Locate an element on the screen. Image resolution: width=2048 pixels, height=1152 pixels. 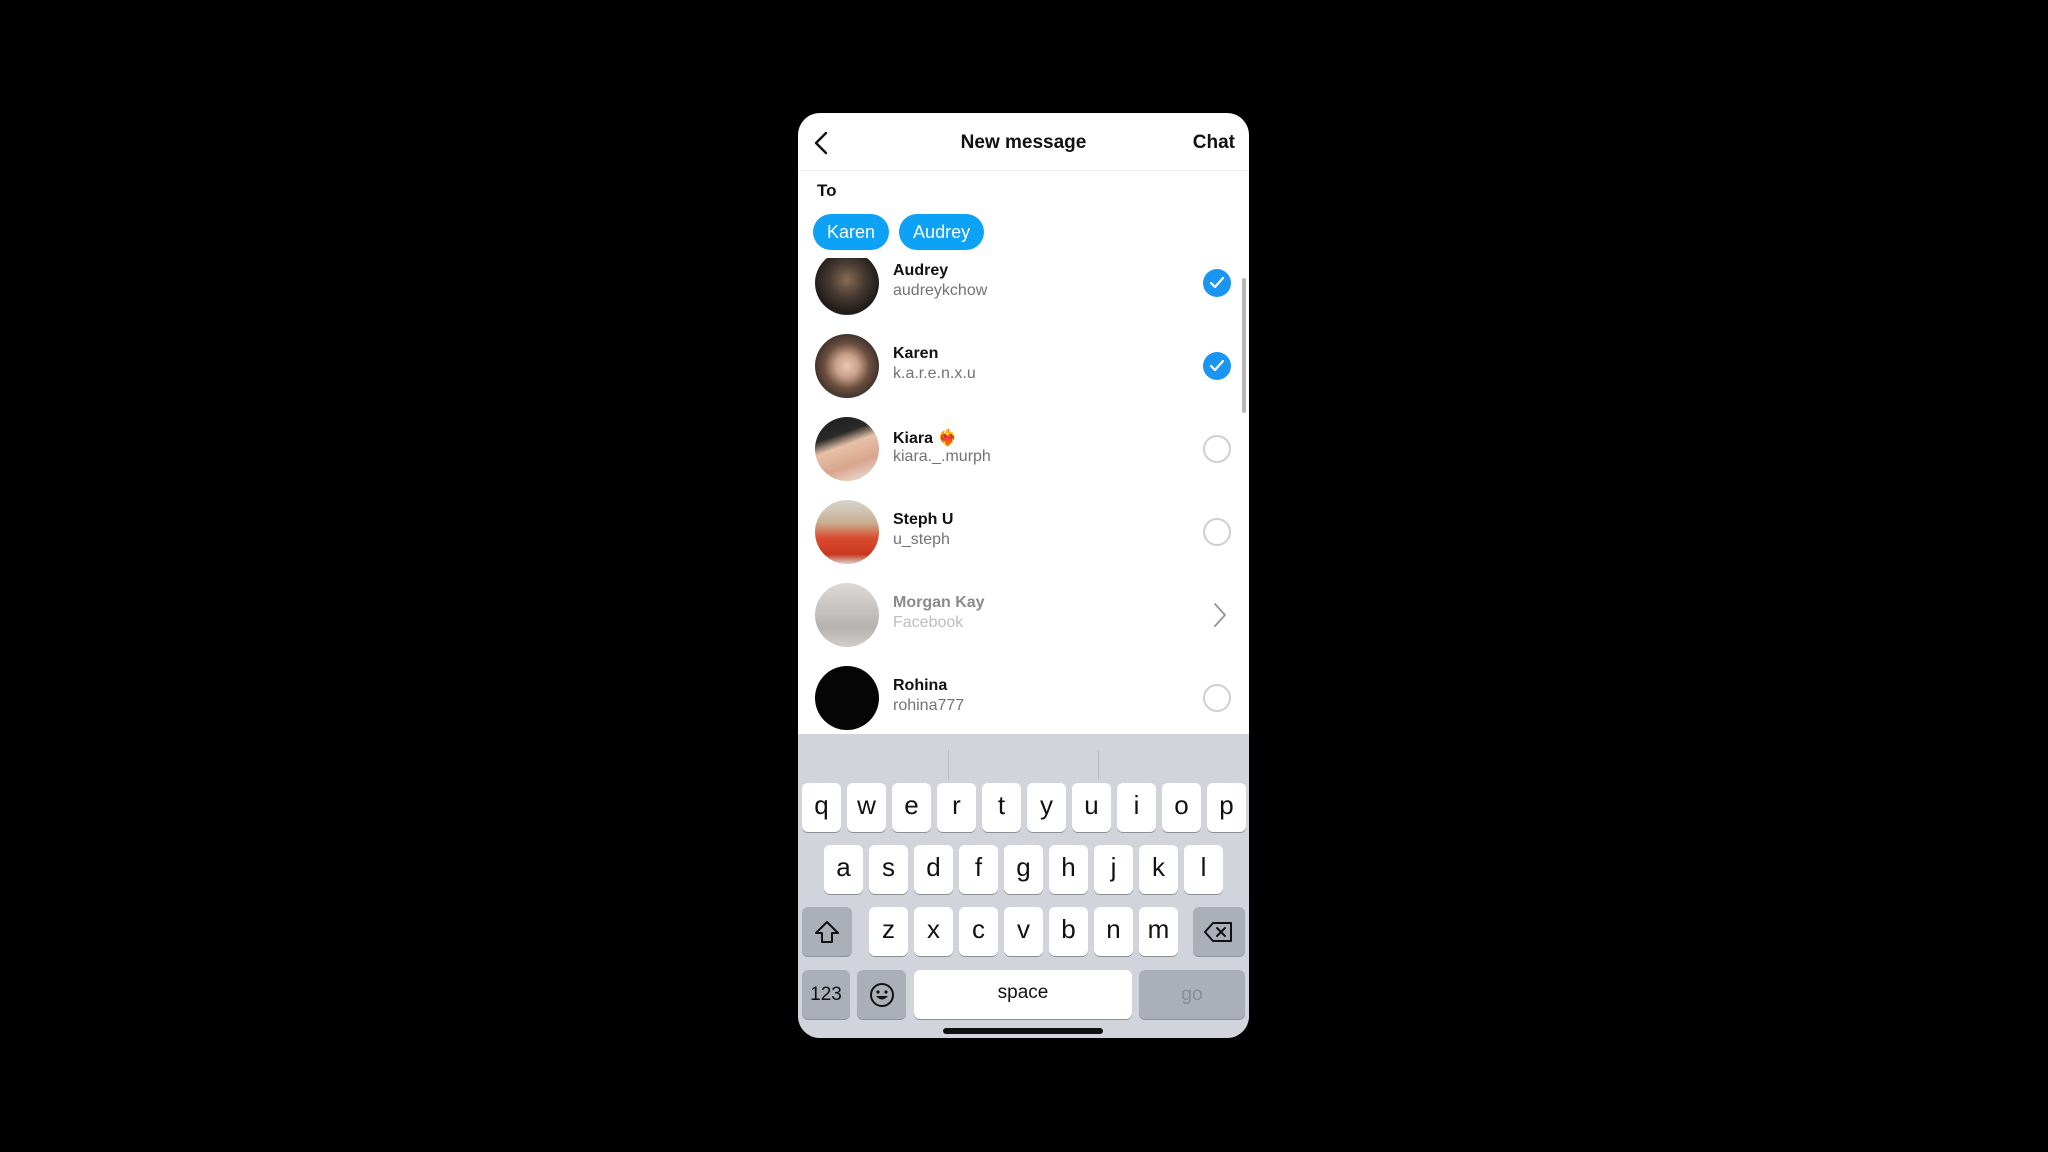
recipient-chip: Audrey is located at coordinates (942, 232).